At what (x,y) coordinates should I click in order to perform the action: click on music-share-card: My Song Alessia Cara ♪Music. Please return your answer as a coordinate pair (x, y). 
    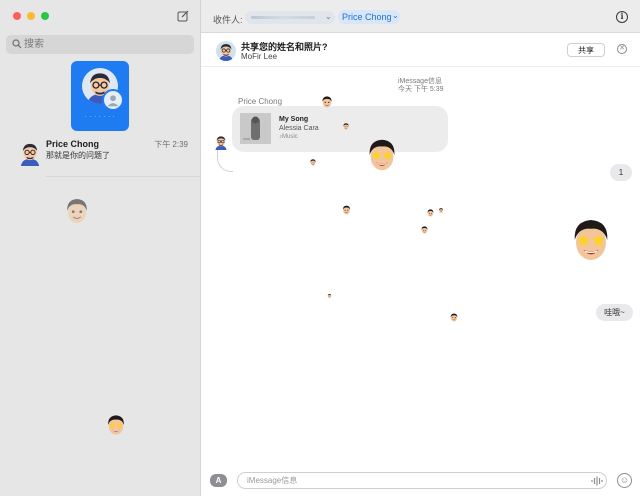
    Looking at the image, I should click on (340, 129).